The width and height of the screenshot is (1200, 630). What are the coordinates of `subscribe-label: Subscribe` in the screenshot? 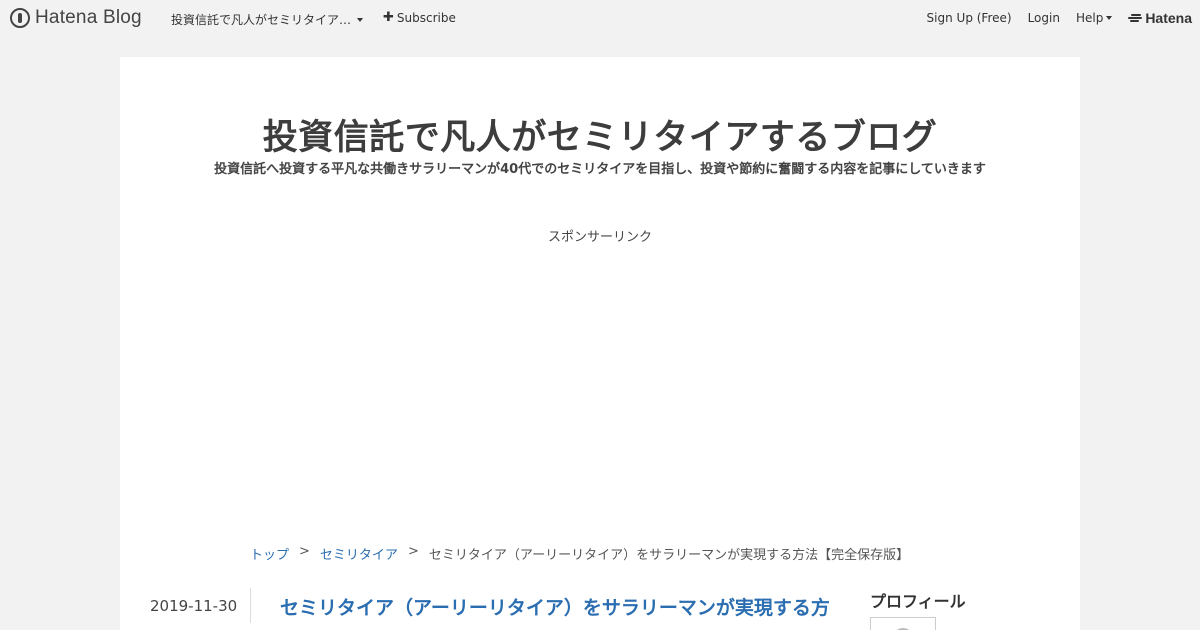 It's located at (426, 17).